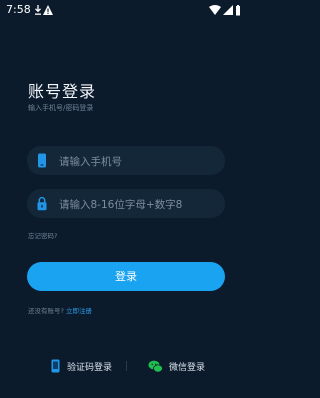  What do you see at coordinates (62, 91) in the screenshot?
I see `page-title: 账号登录` at bounding box center [62, 91].